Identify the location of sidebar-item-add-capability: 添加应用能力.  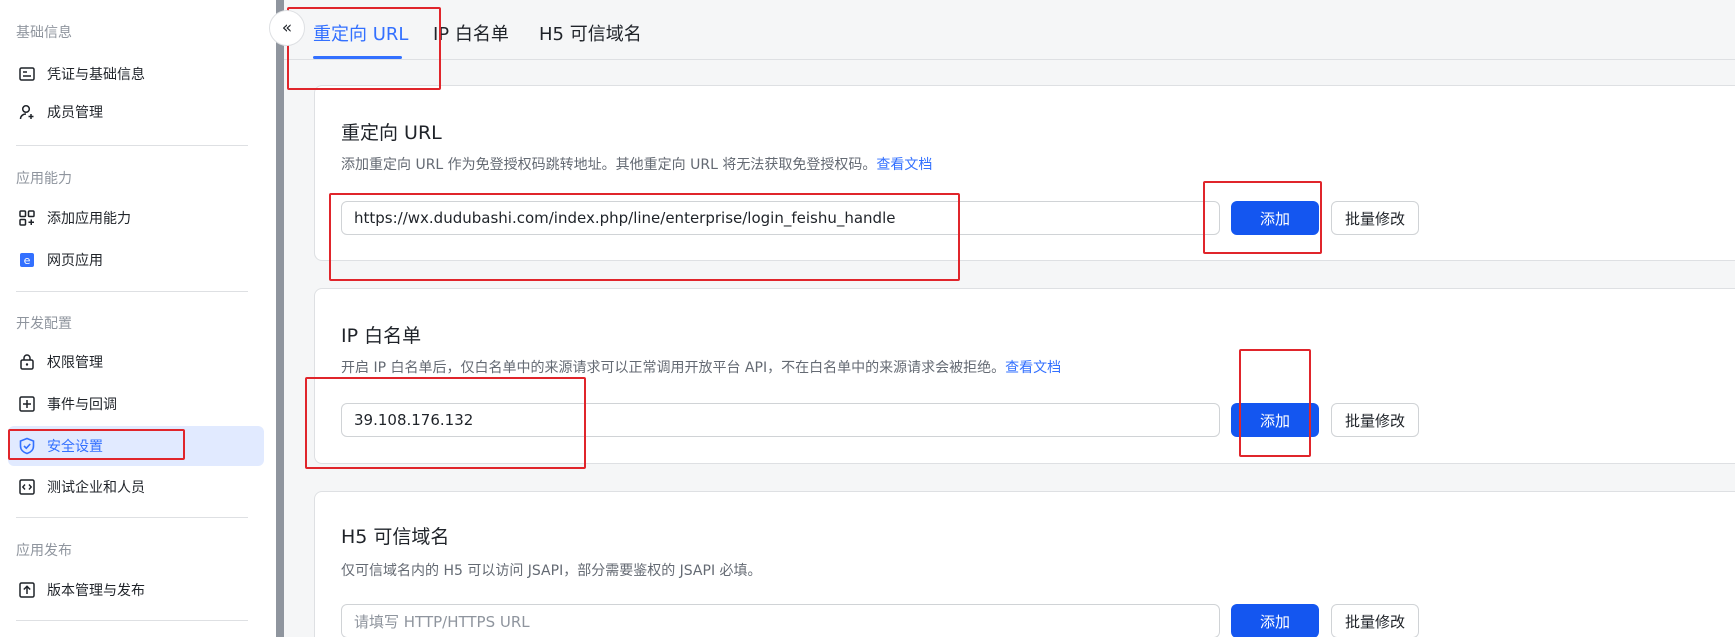
(136, 218).